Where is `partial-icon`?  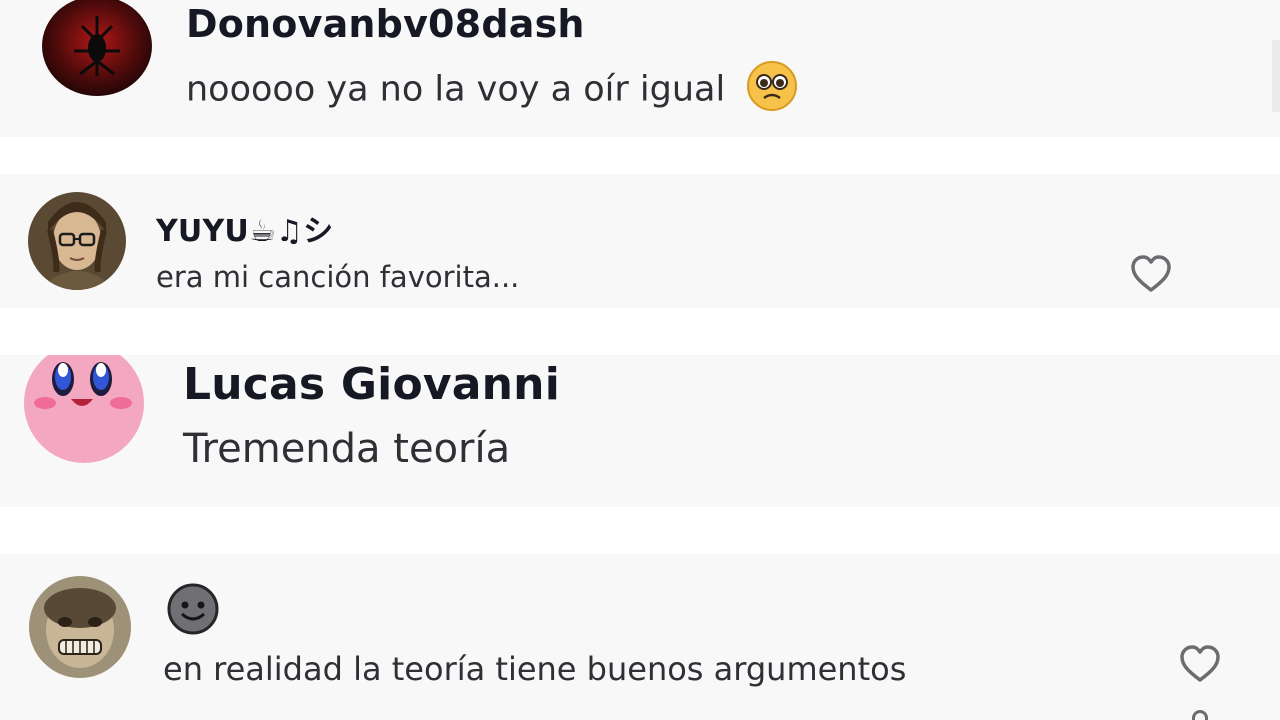 partial-icon is located at coordinates (1200, 715).